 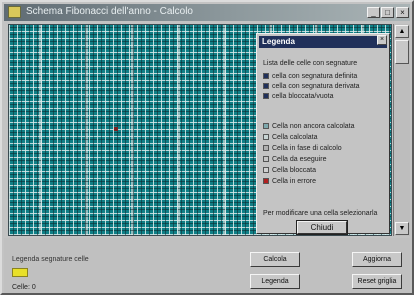 I want to click on legenda-button: Legenda, so click(x=275, y=281).